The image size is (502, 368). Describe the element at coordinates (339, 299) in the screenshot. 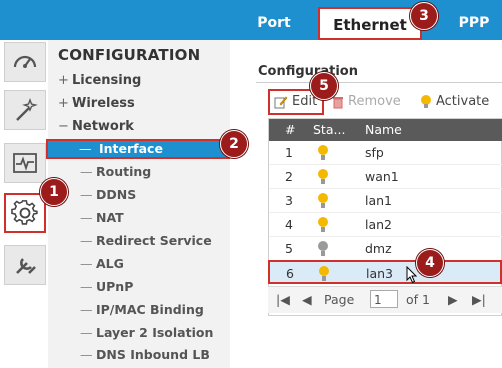

I see `page-label: Page` at that location.